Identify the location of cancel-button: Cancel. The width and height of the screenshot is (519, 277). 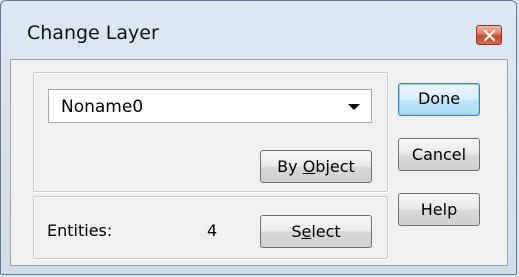
(439, 154).